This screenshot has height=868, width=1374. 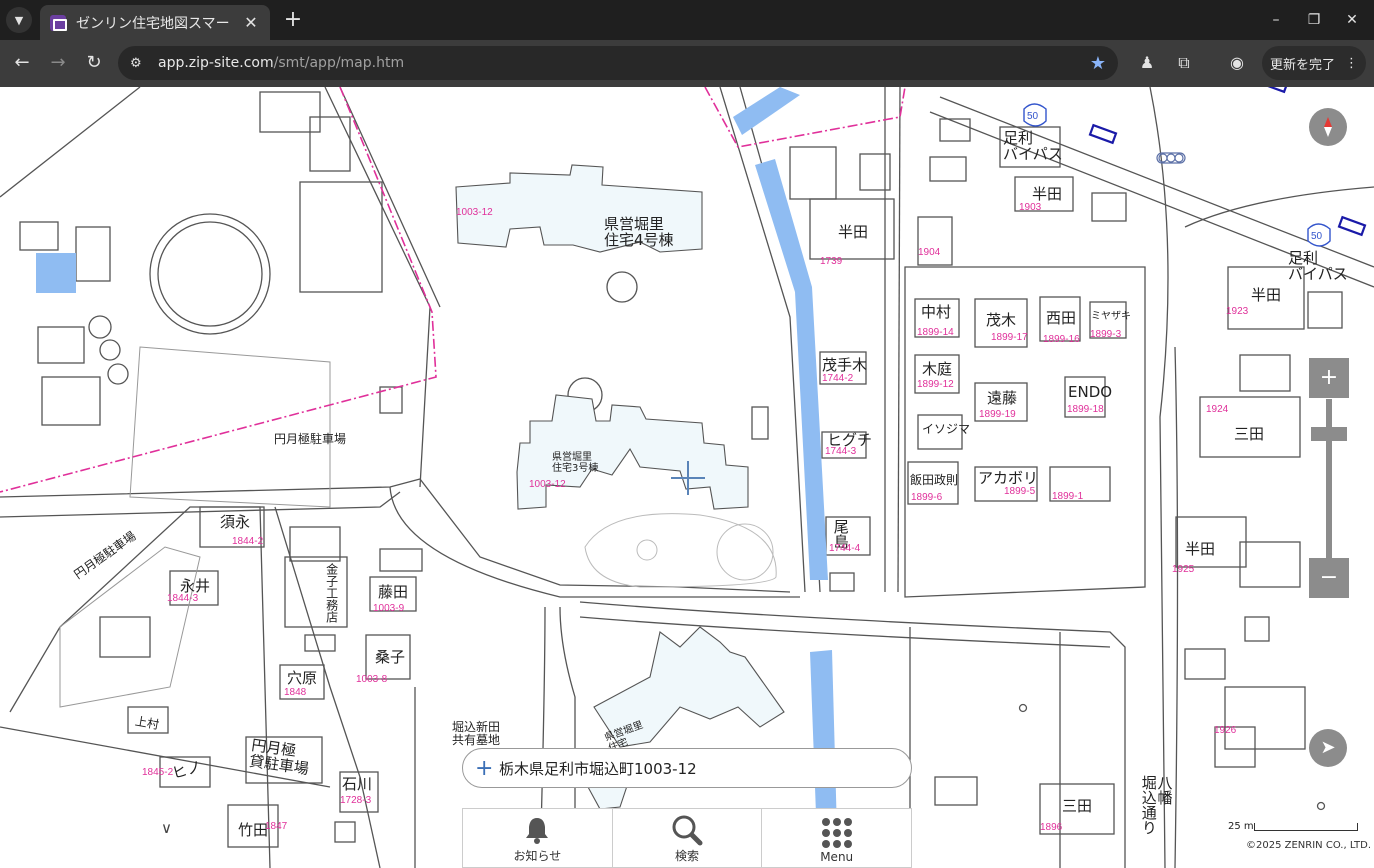 I want to click on update-label: 更新を完了, so click(x=1302, y=65).